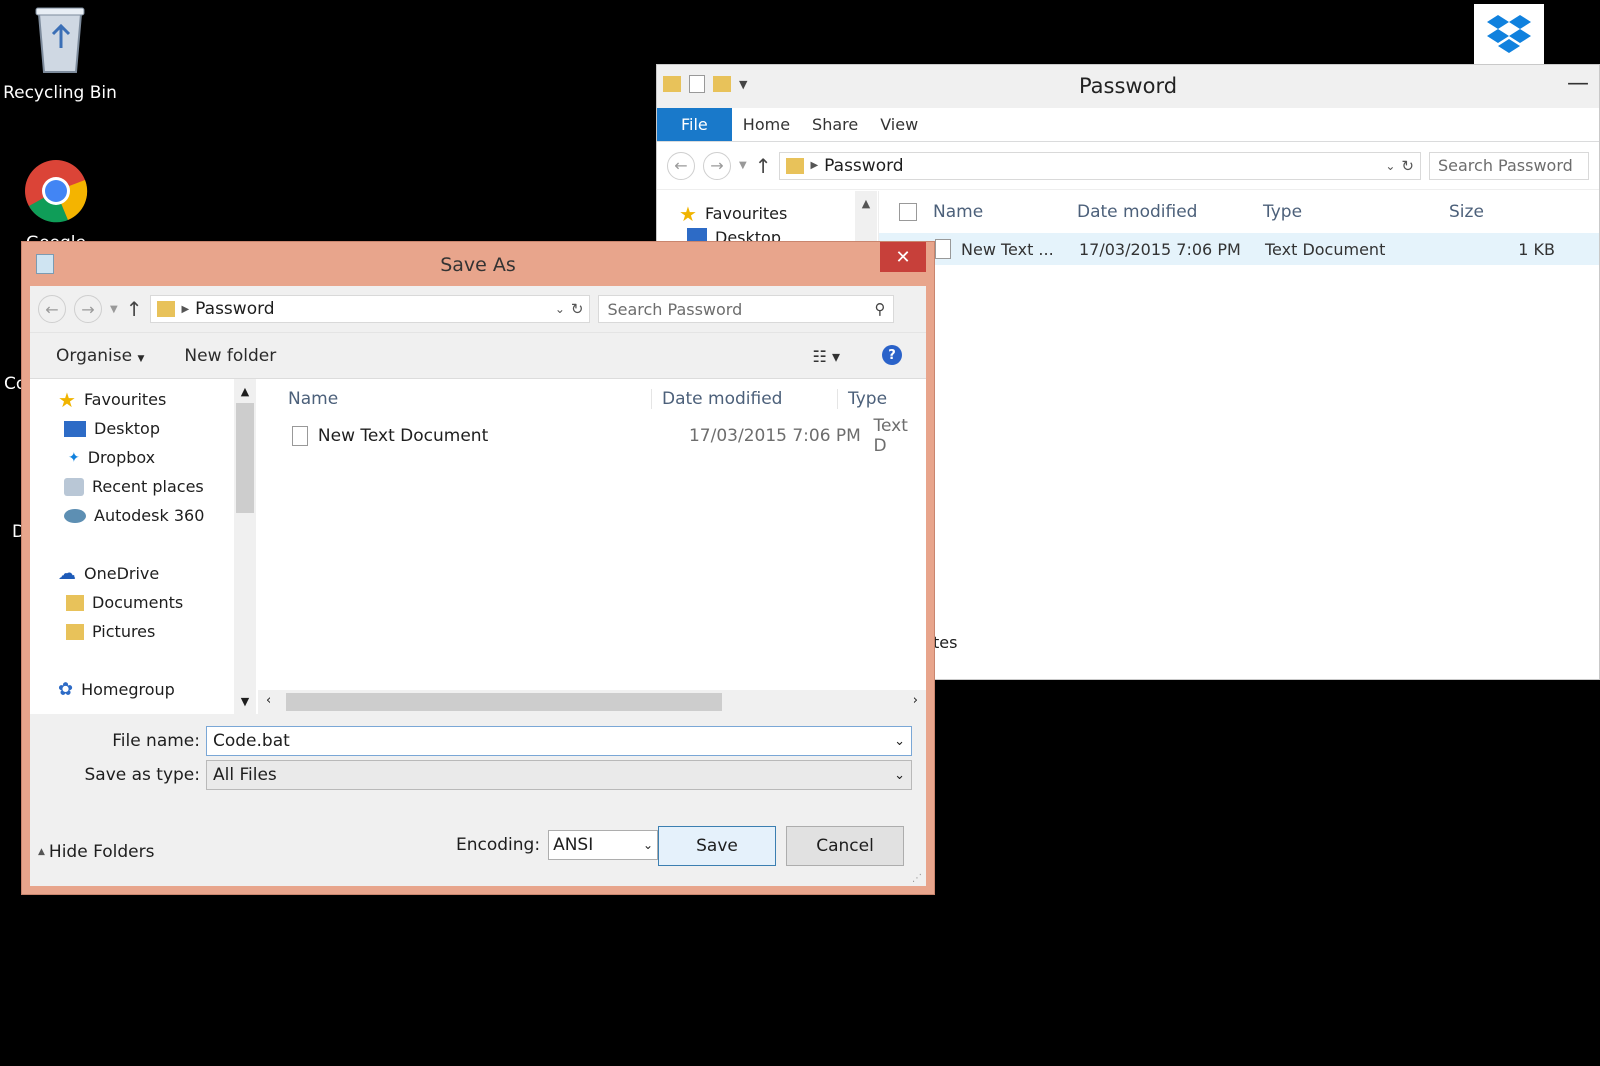 Image resolution: width=1600 pixels, height=1066 pixels. What do you see at coordinates (149, 515) in the screenshot?
I see `nav-item-label: Autodesk 360` at bounding box center [149, 515].